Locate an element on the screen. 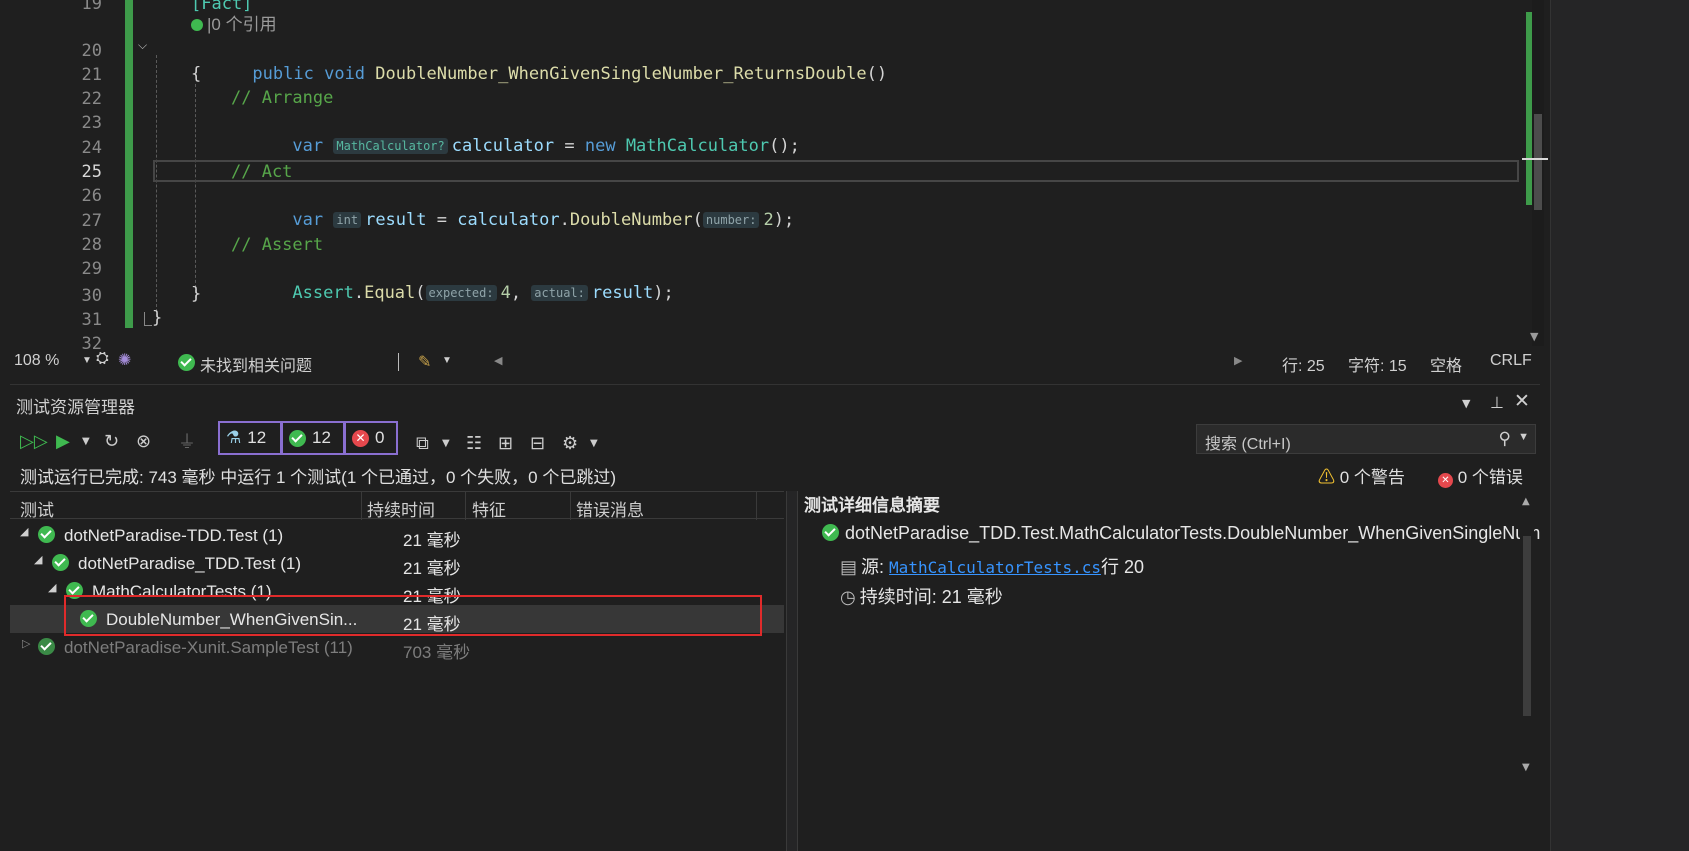  char-indicator: 字符: 15 is located at coordinates (1377, 364).